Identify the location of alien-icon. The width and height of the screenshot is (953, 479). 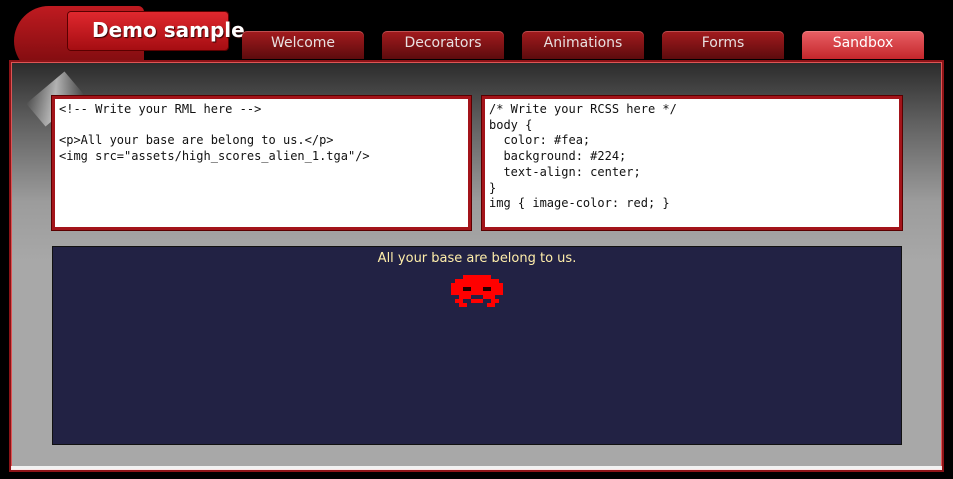
(477, 293).